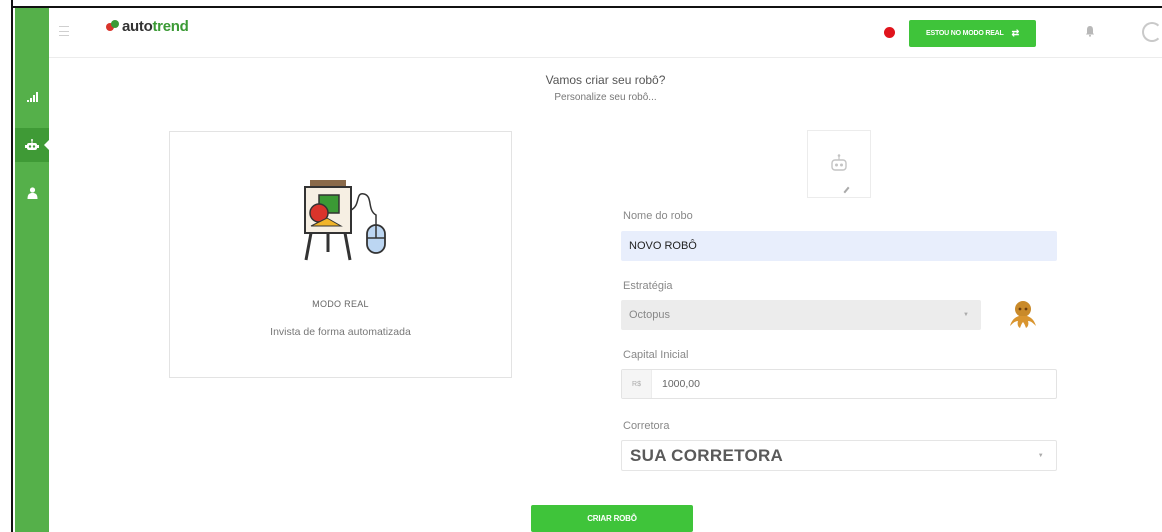 Image resolution: width=1162 pixels, height=532 pixels. What do you see at coordinates (658, 216) in the screenshot?
I see `robot-name-label: Nome do robo` at bounding box center [658, 216].